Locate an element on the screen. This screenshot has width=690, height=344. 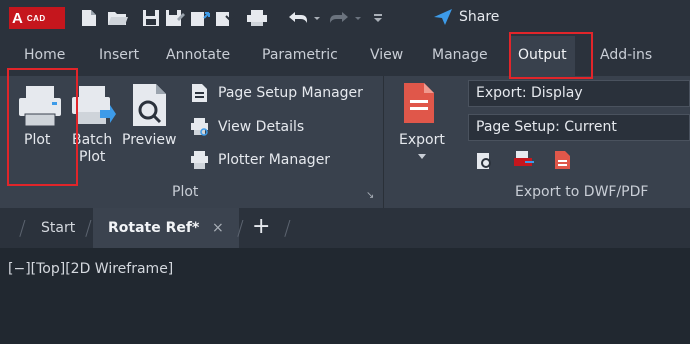
upload-icon is located at coordinates (200, 18).